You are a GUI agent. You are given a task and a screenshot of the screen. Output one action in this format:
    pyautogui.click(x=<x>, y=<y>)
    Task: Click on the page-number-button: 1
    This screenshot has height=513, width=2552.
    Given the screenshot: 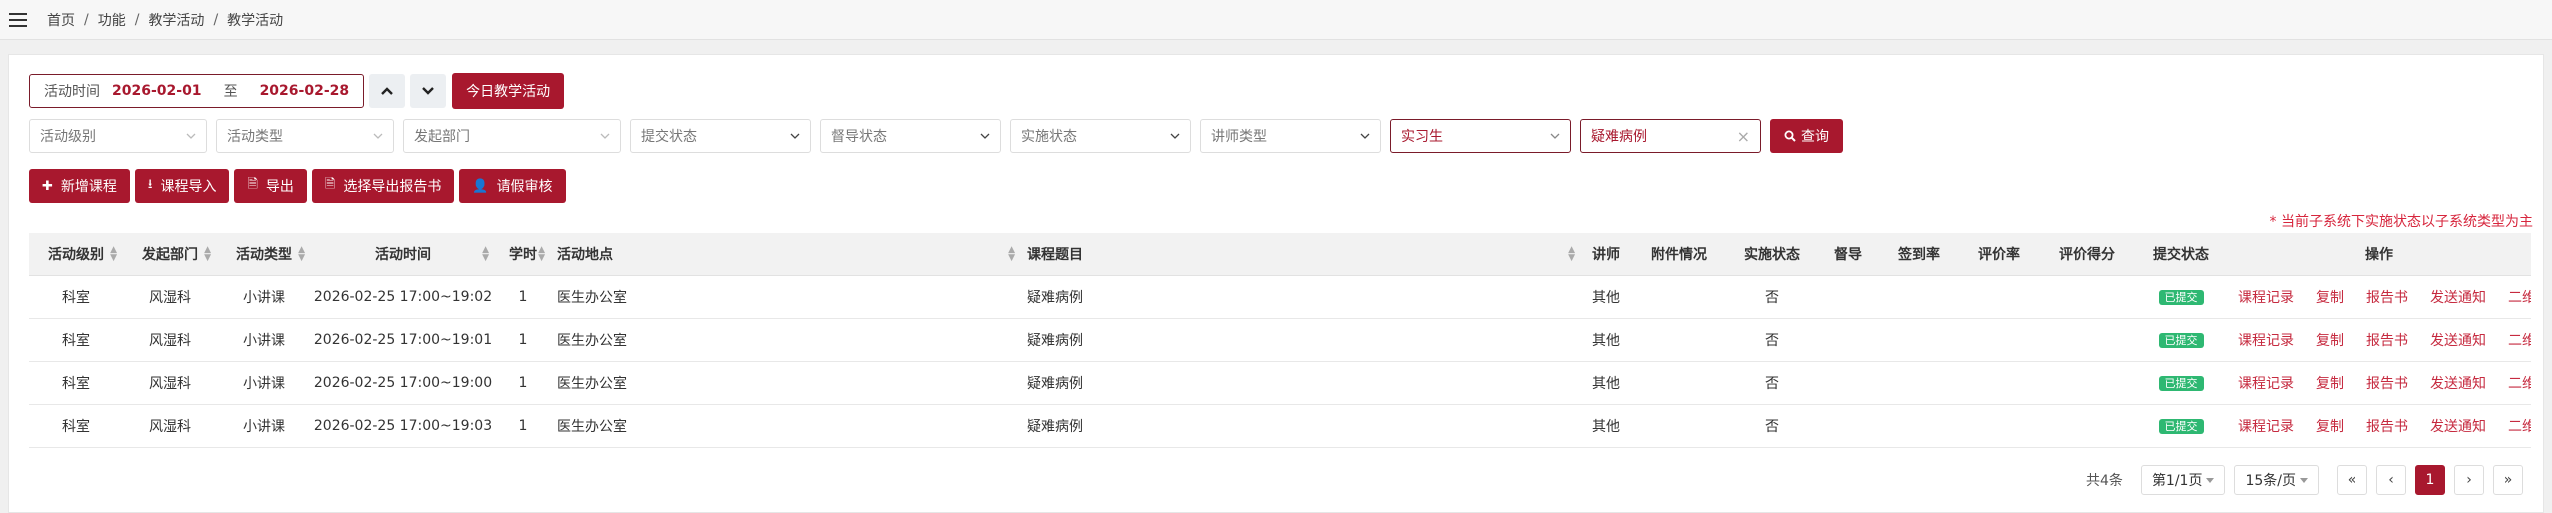 What is the action you would take?
    pyautogui.click(x=2430, y=480)
    